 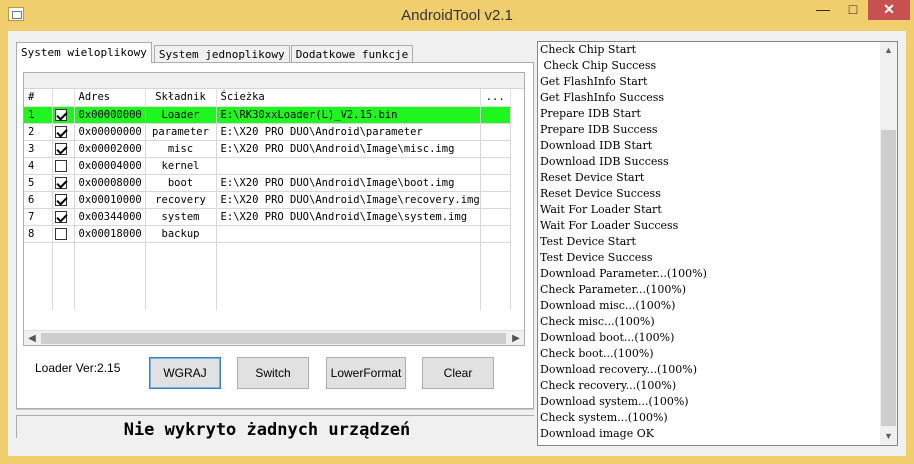 What do you see at coordinates (221, 54) in the screenshot?
I see `tab-single-file-system: System jednoplikowy` at bounding box center [221, 54].